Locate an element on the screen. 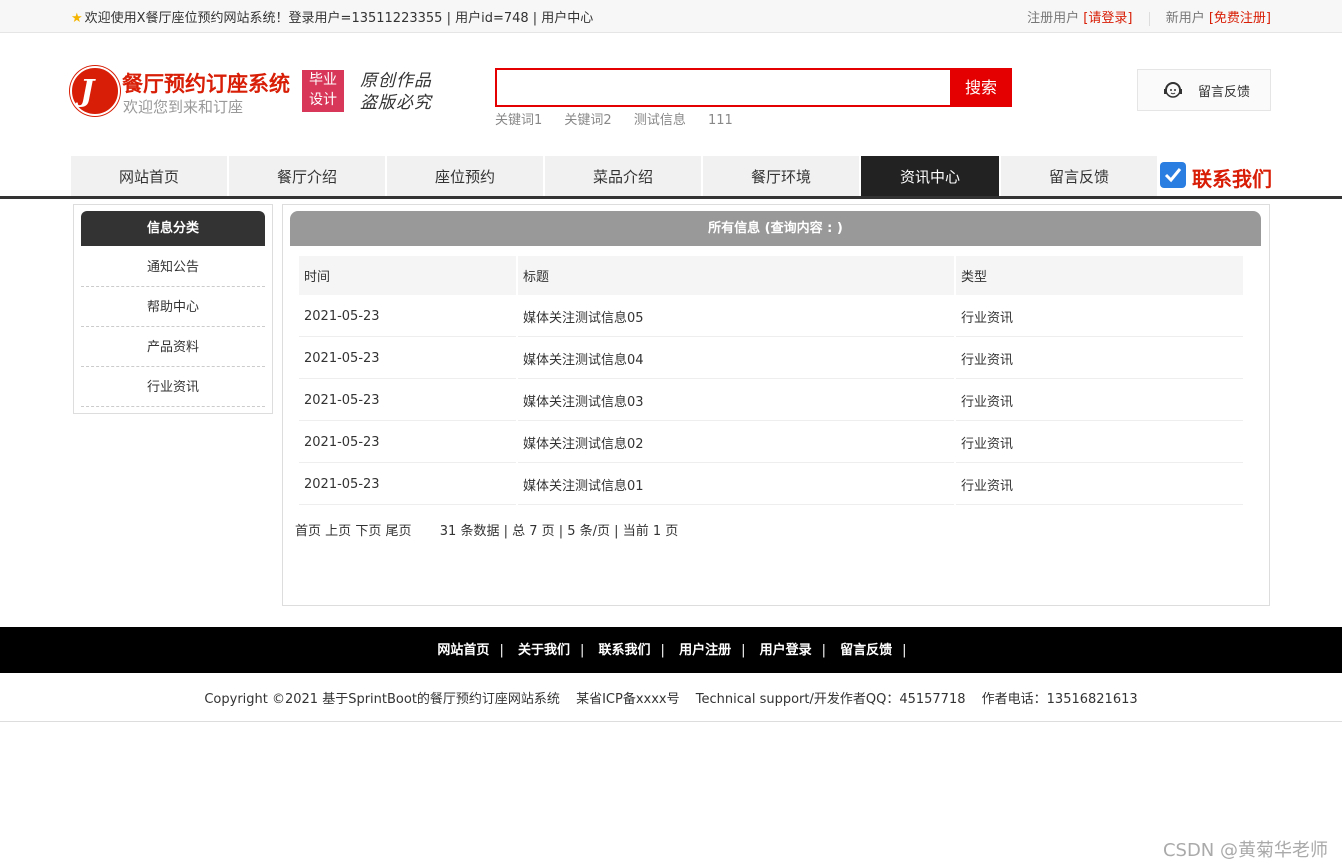  row-title-link: 媒体关注测试信息05 is located at coordinates (736, 316).